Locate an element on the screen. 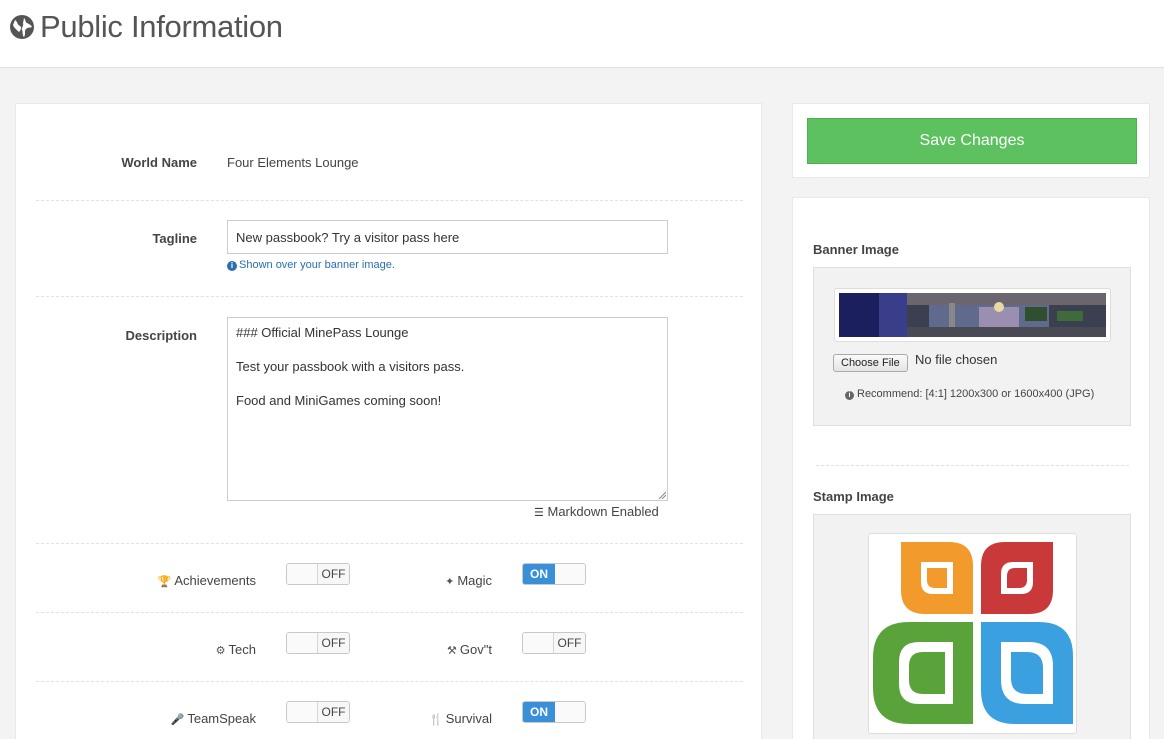 The image size is (1164, 739). gears-icon: ⚙ is located at coordinates (220, 651).